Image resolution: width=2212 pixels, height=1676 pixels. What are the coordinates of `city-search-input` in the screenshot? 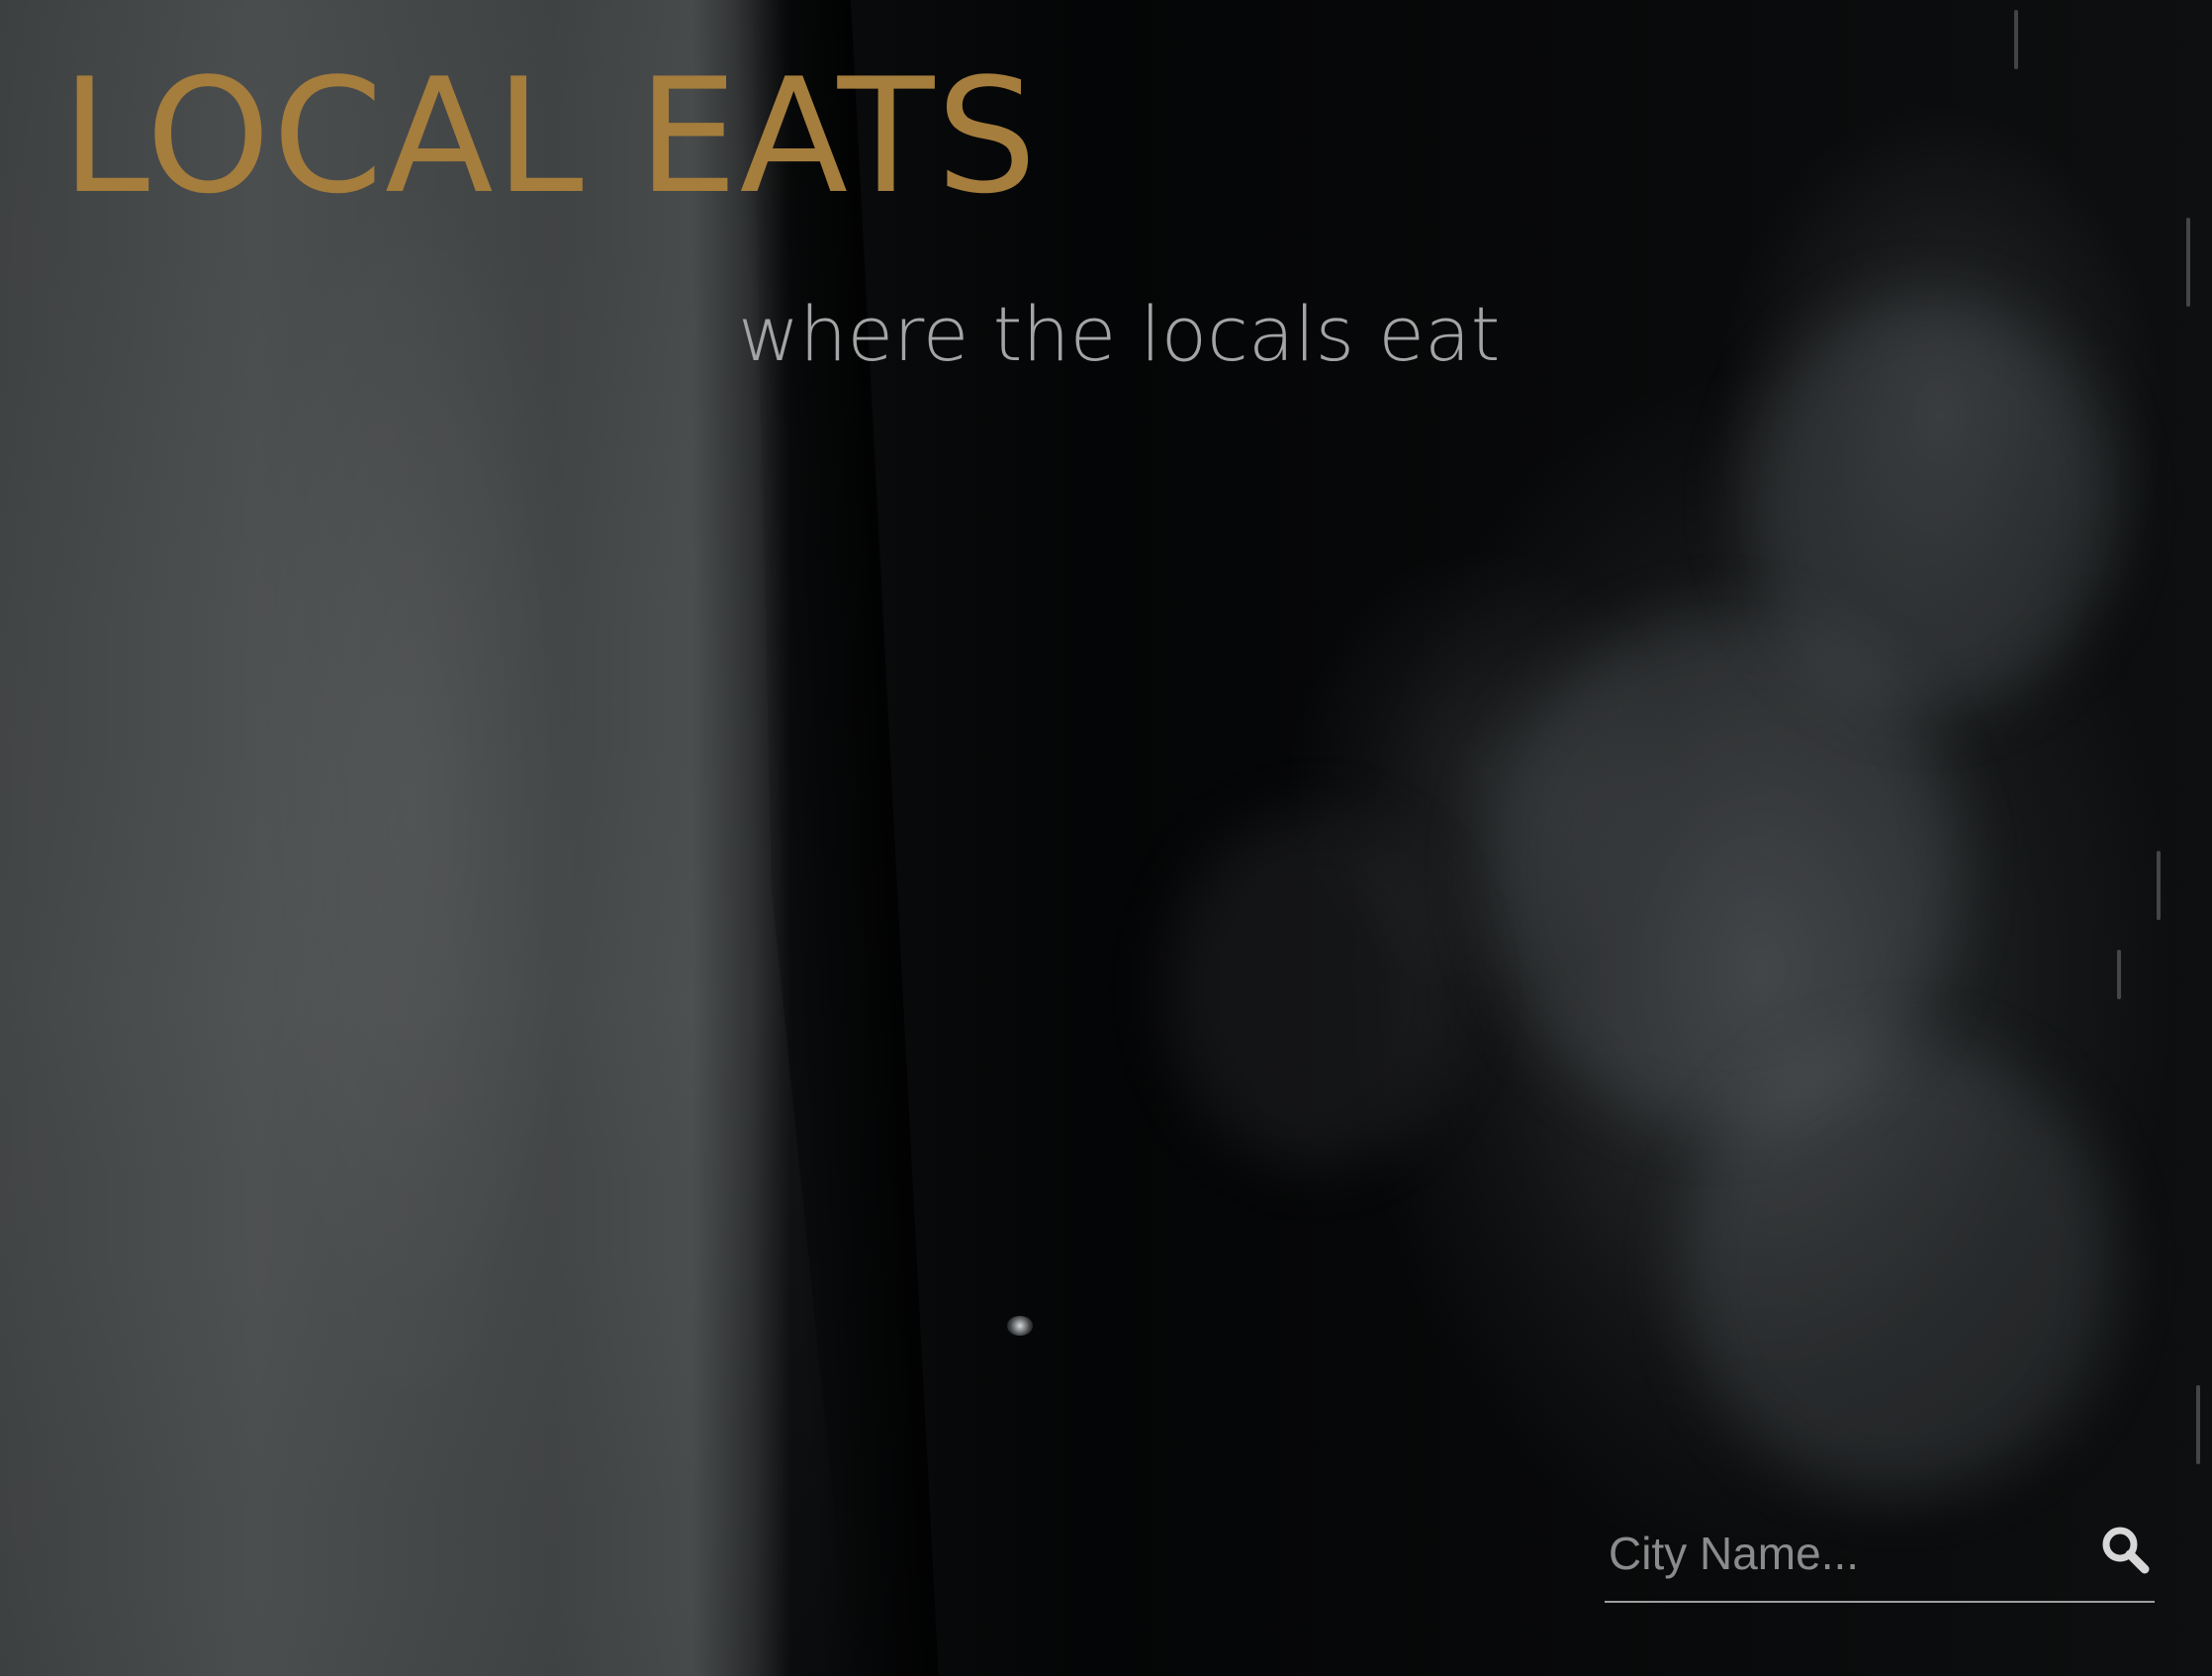 It's located at (1842, 1553).